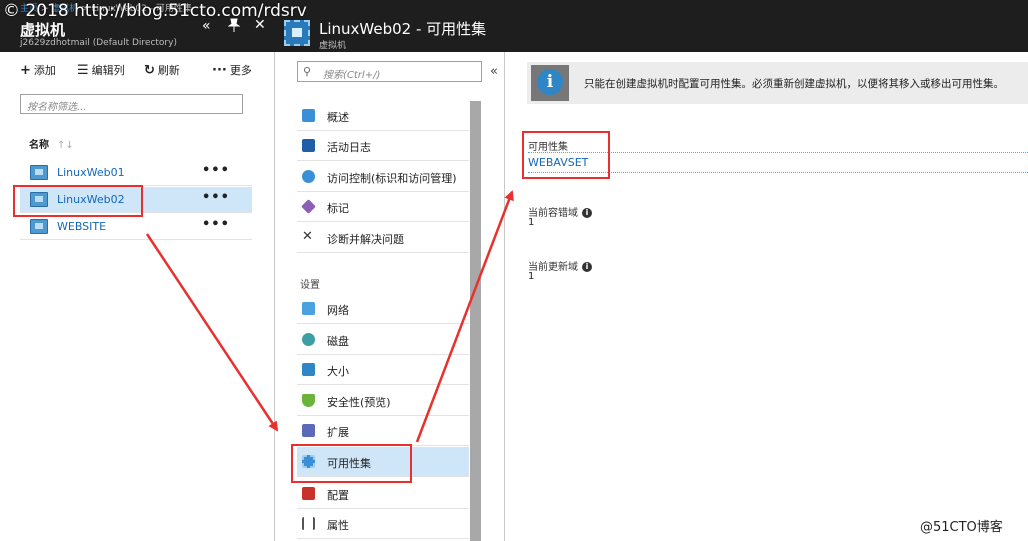 This screenshot has width=1028, height=541. Describe the element at coordinates (338, 117) in the screenshot. I see `menu-item-label: 概述` at that location.